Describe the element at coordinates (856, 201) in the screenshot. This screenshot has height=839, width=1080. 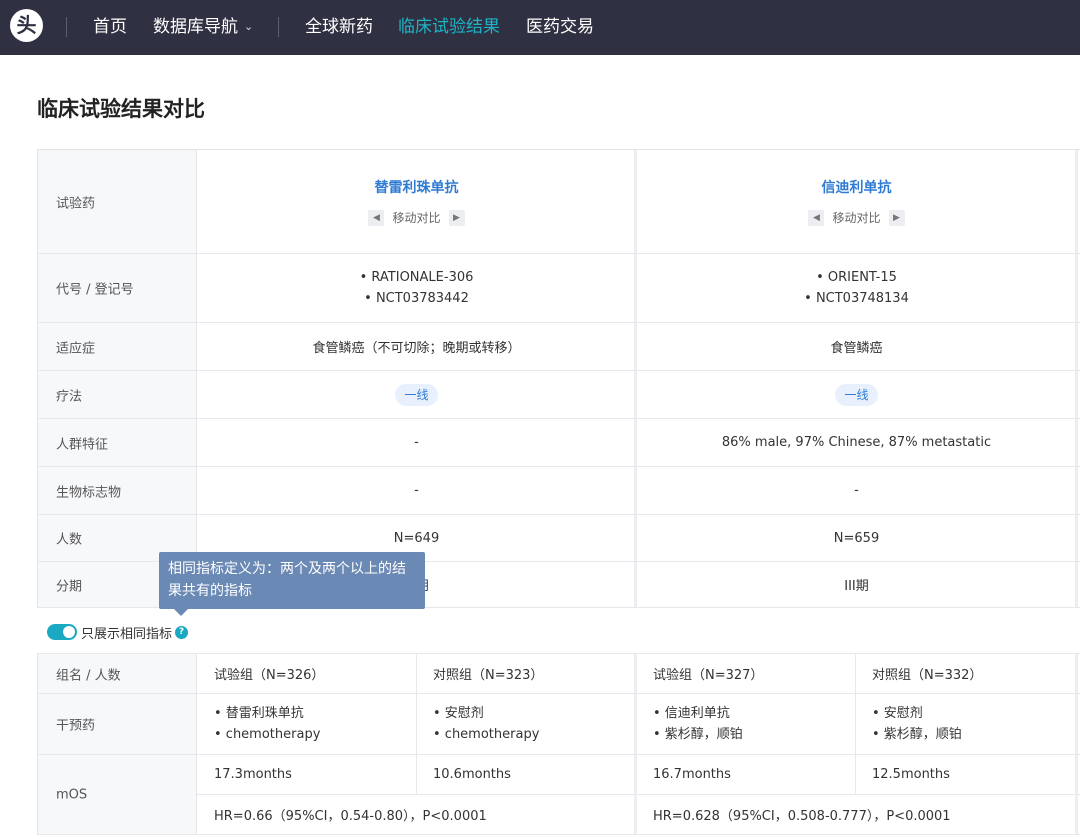
I see `trial-column-2: 信迪利单抗 ◀ 移动对比 ▶` at that location.